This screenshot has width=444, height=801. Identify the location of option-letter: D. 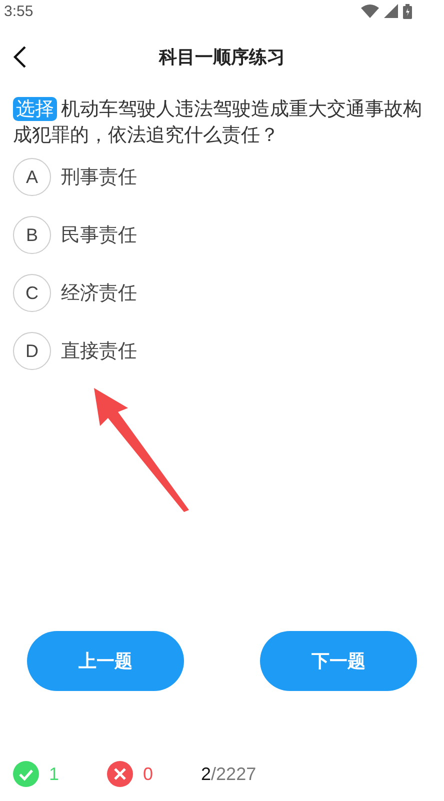
(32, 351).